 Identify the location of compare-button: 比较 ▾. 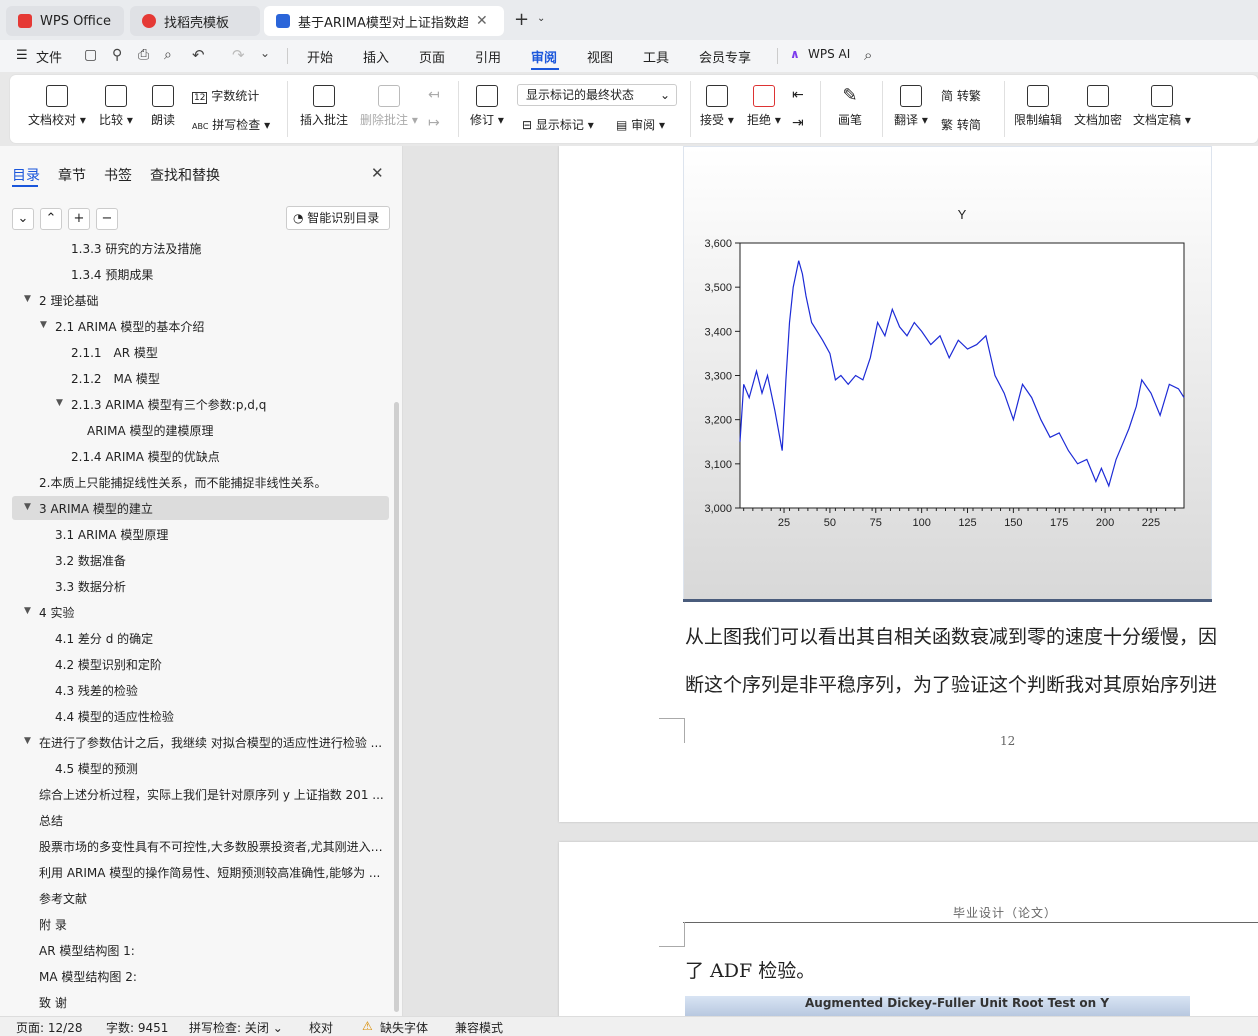
(116, 106).